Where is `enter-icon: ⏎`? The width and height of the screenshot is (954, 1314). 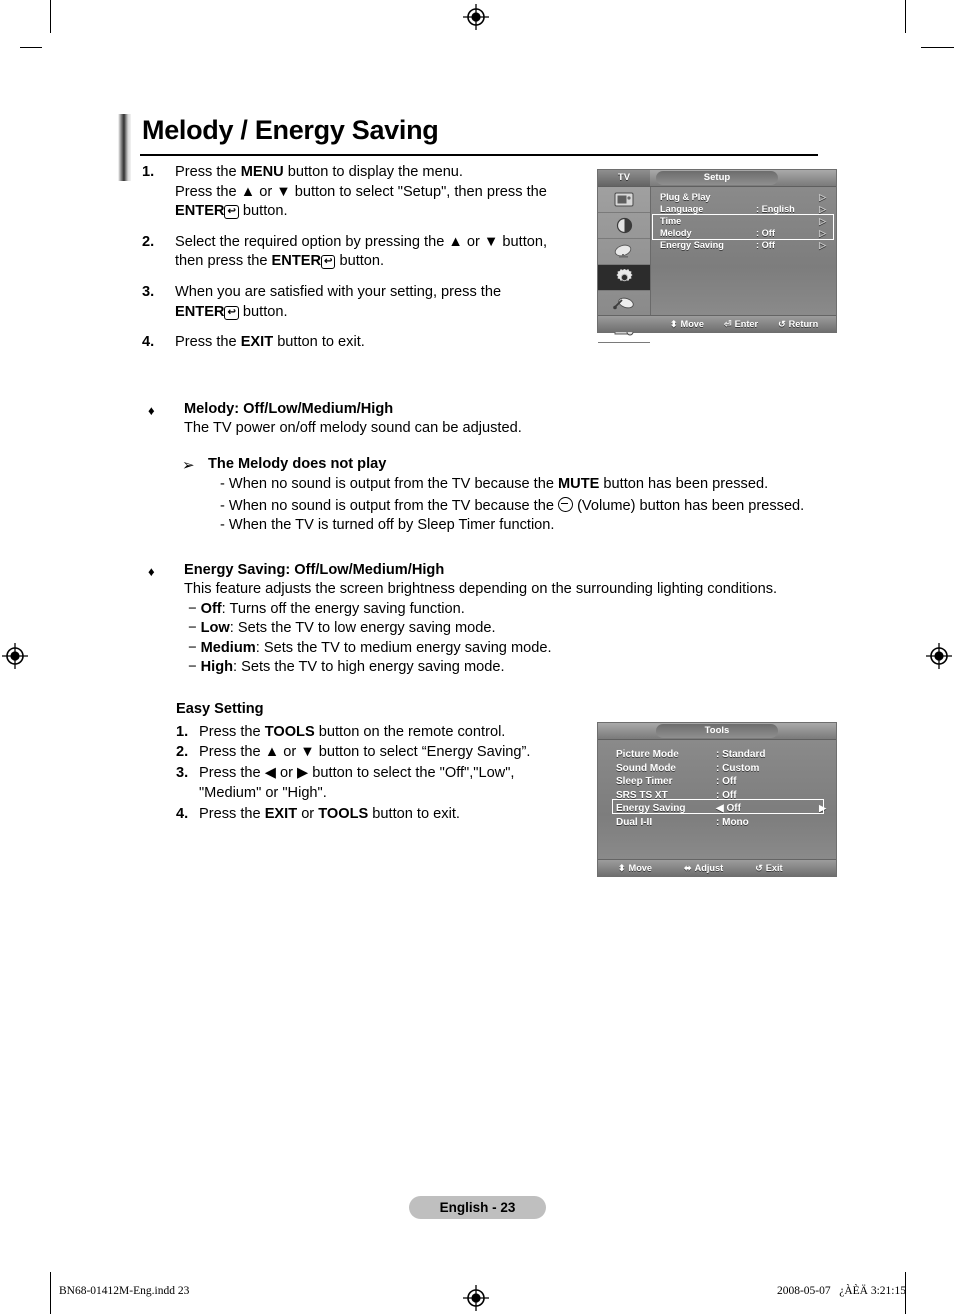
enter-icon: ⏎ is located at coordinates (728, 323).